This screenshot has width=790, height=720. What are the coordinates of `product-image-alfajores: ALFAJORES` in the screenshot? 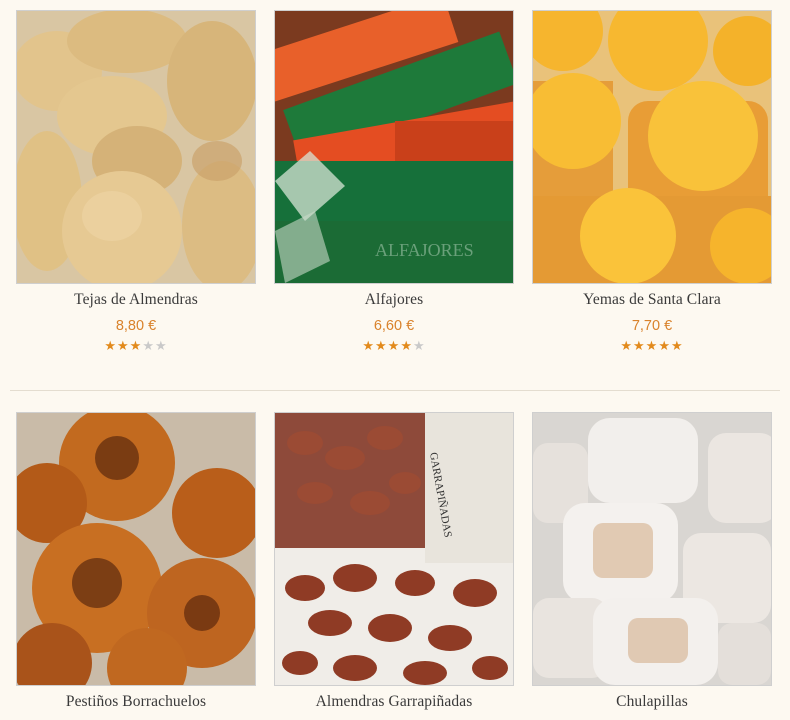 It's located at (394, 147).